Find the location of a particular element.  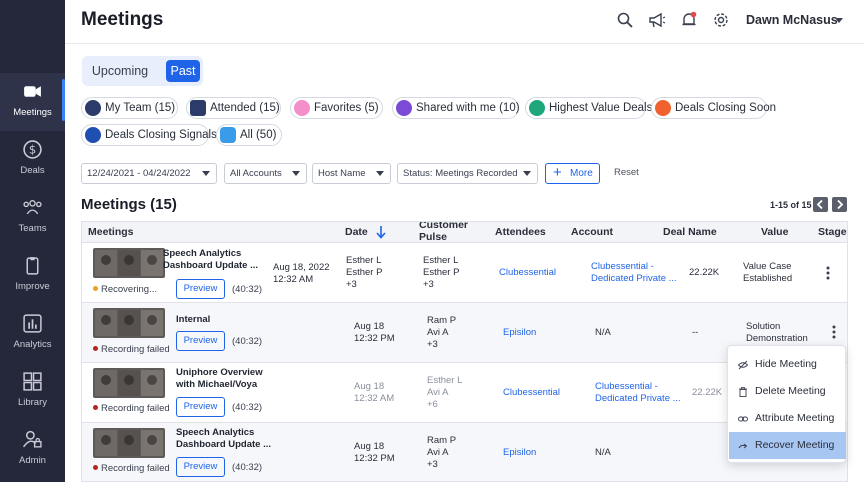

next-page-button is located at coordinates (839, 204).